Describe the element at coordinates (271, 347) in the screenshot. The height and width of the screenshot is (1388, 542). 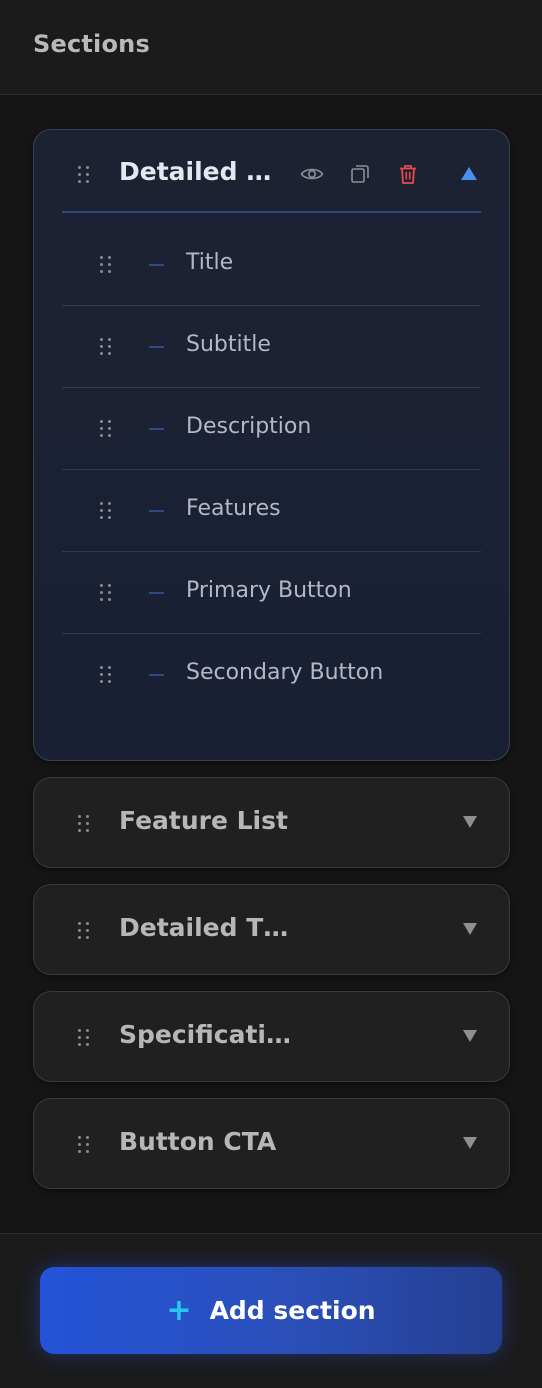
I see `subsection-item: Subtitle` at that location.